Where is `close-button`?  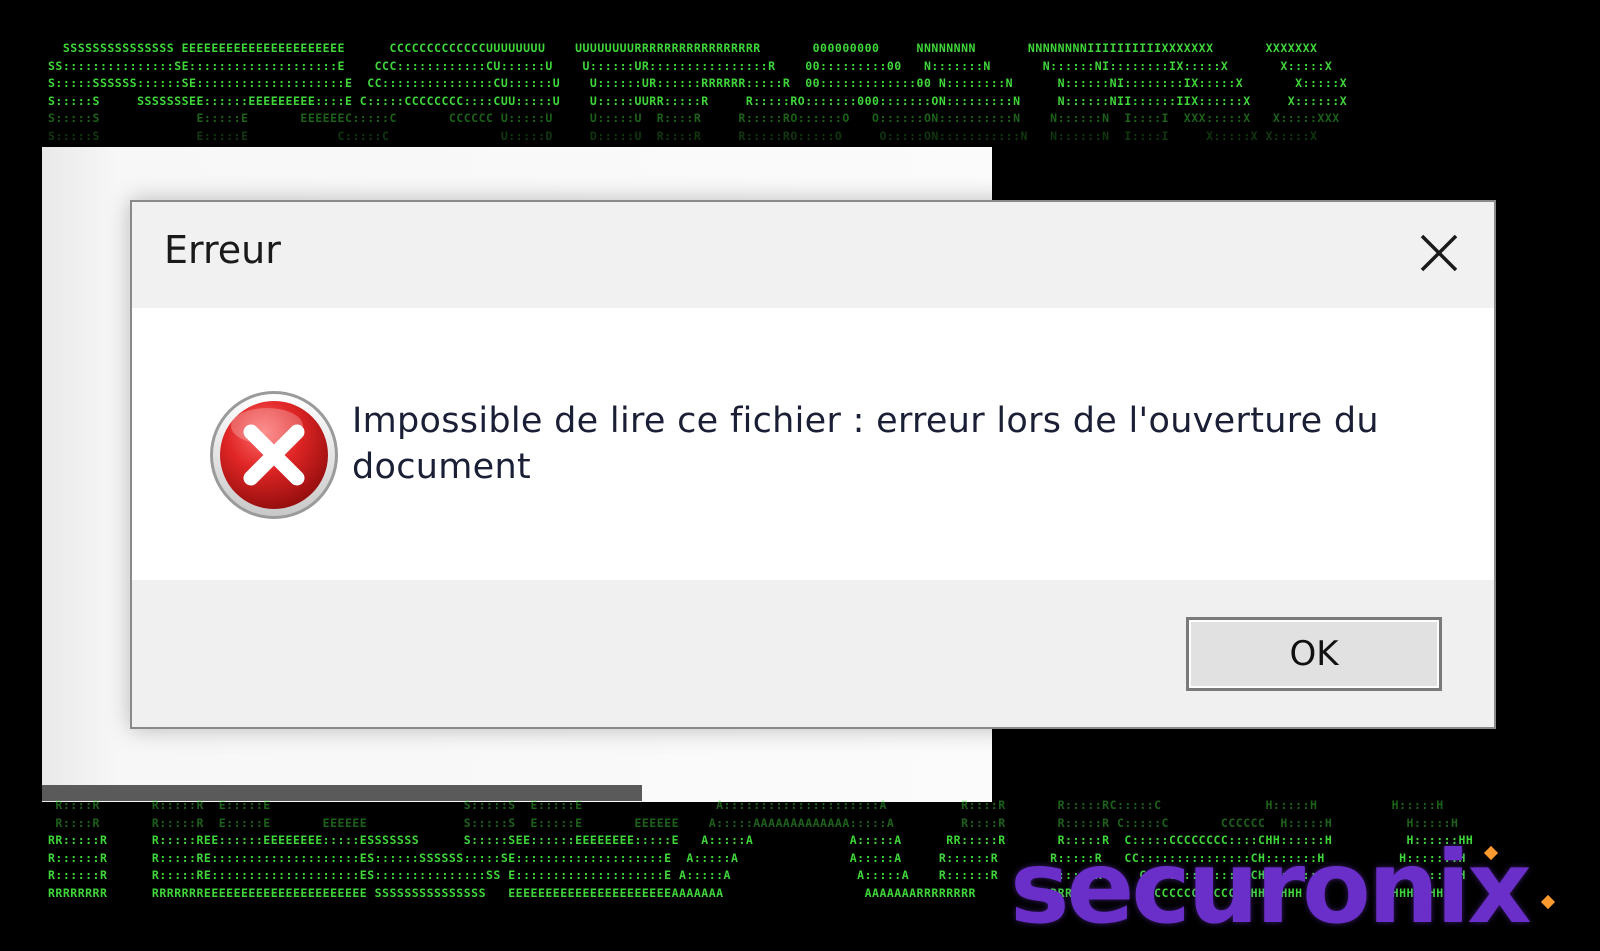 close-button is located at coordinates (1439, 253).